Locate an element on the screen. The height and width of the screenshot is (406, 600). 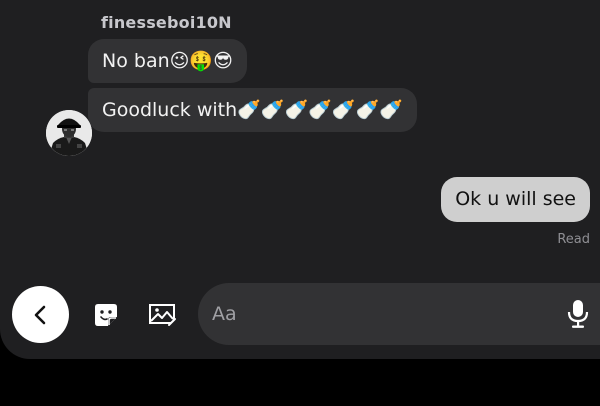
message-text: Goodluck with🍼🍼🍼🍼🍼🍼🍼 is located at coordinates (252, 110).